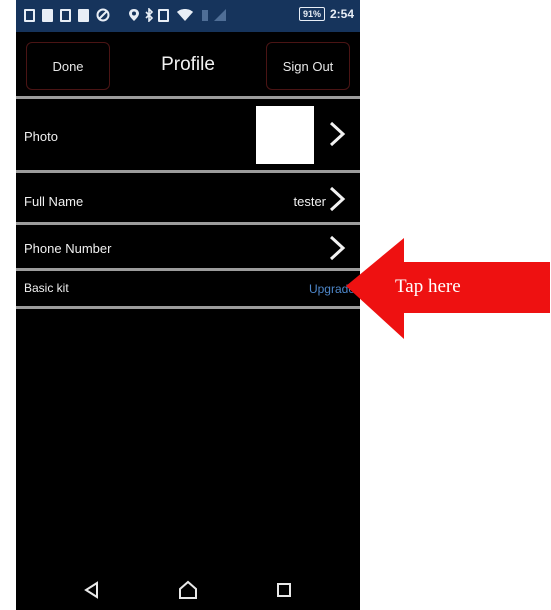  What do you see at coordinates (29, 15) in the screenshot?
I see `notification-icon` at bounding box center [29, 15].